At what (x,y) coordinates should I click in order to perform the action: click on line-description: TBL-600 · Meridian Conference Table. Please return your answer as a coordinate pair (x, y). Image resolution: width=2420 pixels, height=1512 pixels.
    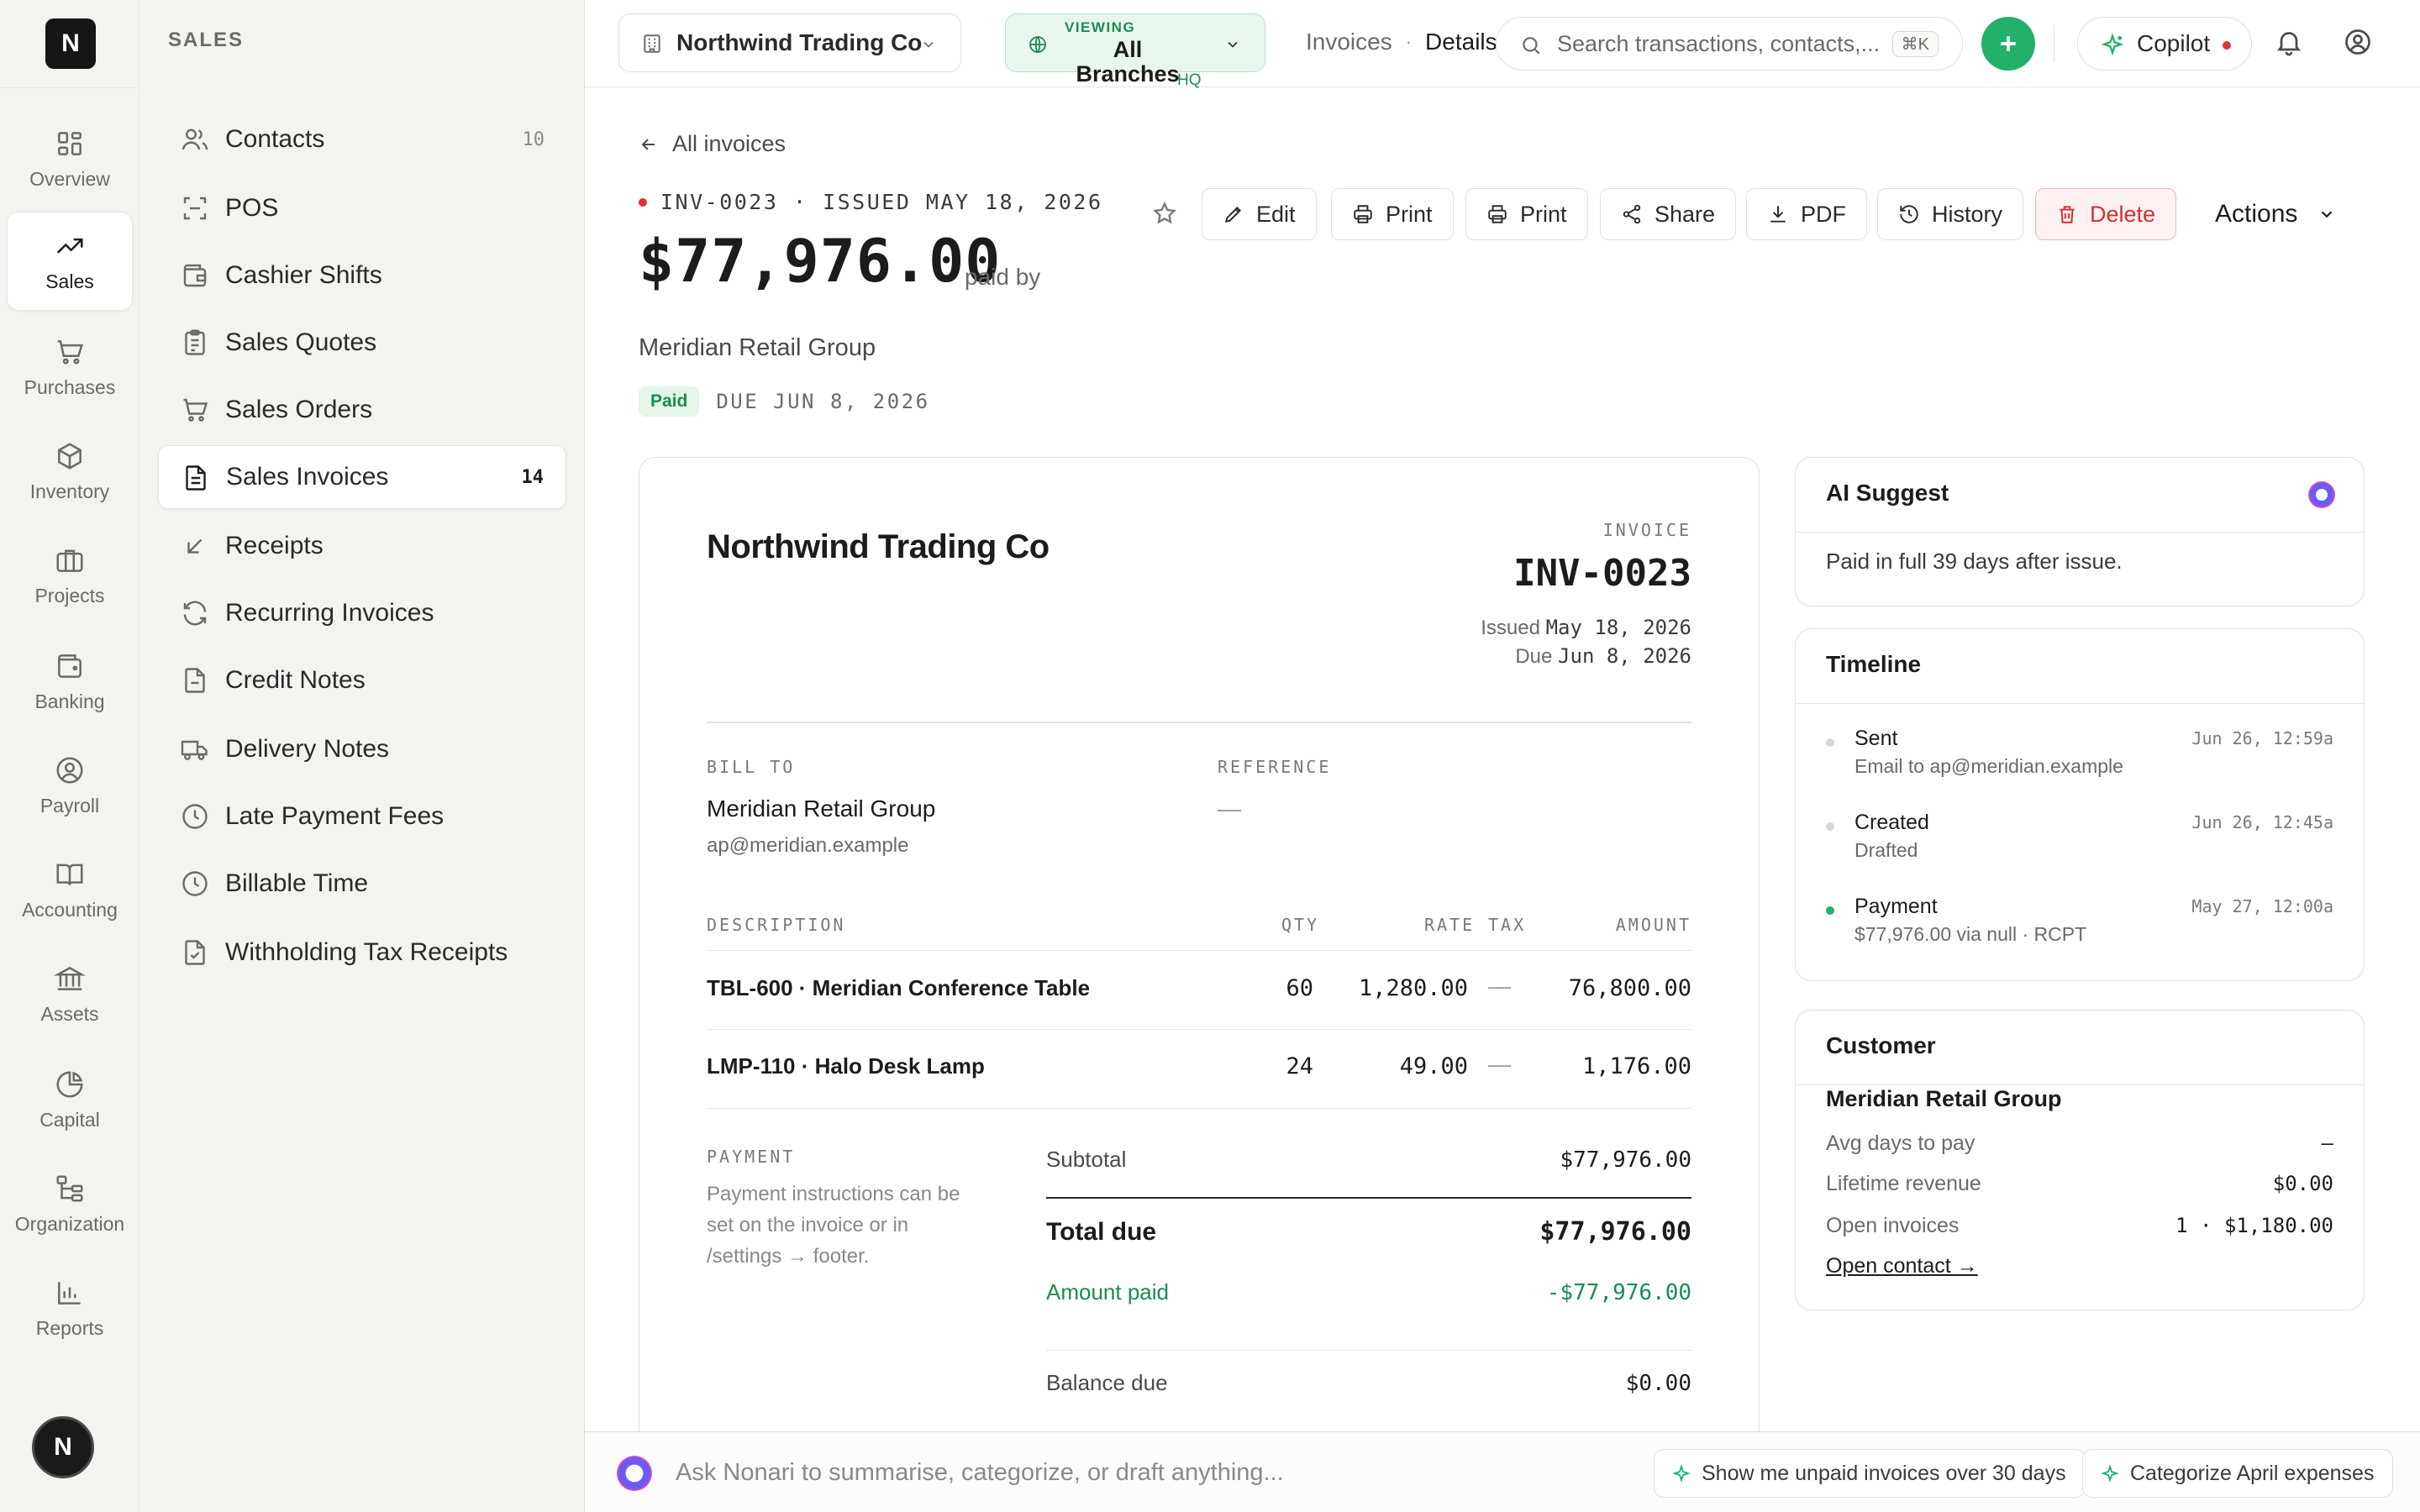
    Looking at the image, I should click on (899, 987).